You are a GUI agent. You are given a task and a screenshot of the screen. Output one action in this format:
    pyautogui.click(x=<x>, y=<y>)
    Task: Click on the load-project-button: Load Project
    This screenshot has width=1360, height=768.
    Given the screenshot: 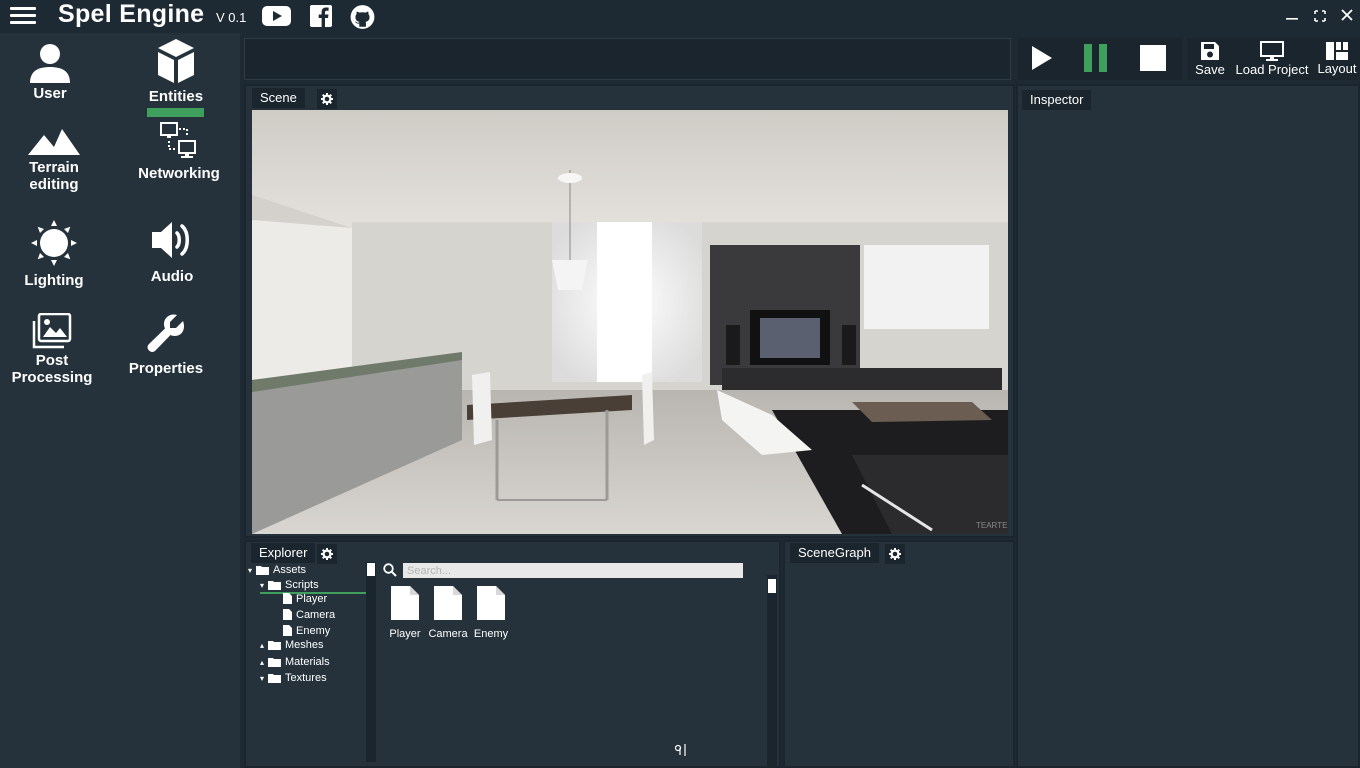 What is the action you would take?
    pyautogui.click(x=1272, y=58)
    